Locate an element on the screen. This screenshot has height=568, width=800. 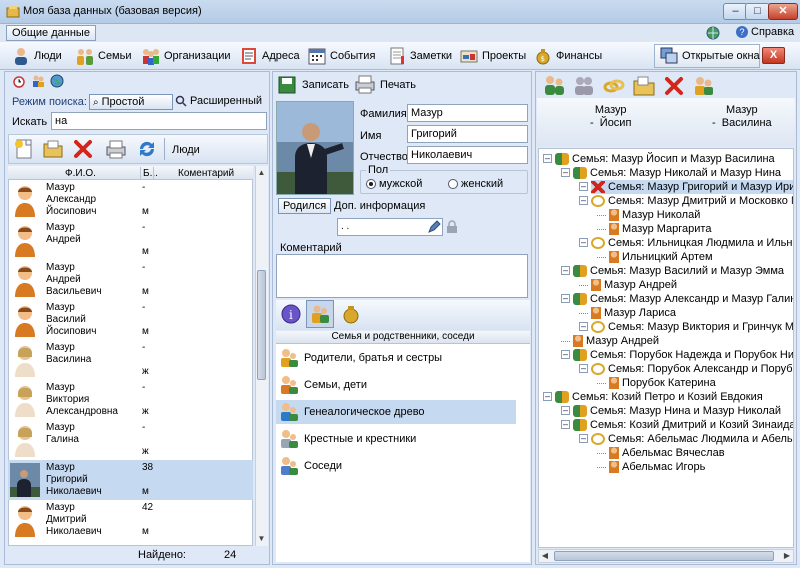
relatives-item: Крестные и крестники is located at coordinates (396, 439).